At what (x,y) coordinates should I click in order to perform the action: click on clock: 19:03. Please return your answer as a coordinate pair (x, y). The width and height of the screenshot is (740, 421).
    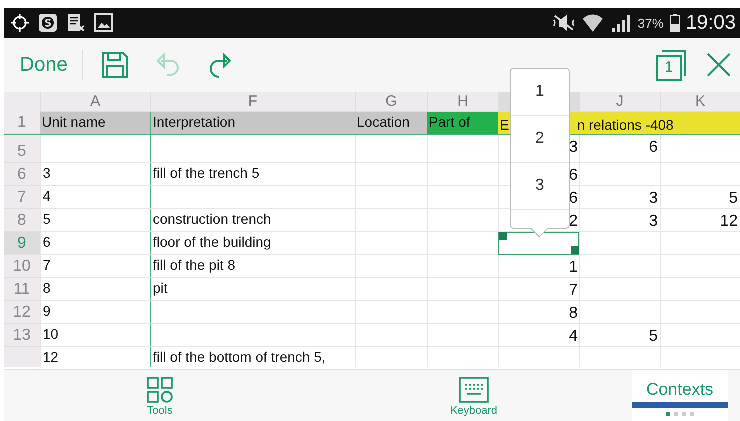
    Looking at the image, I should click on (711, 23).